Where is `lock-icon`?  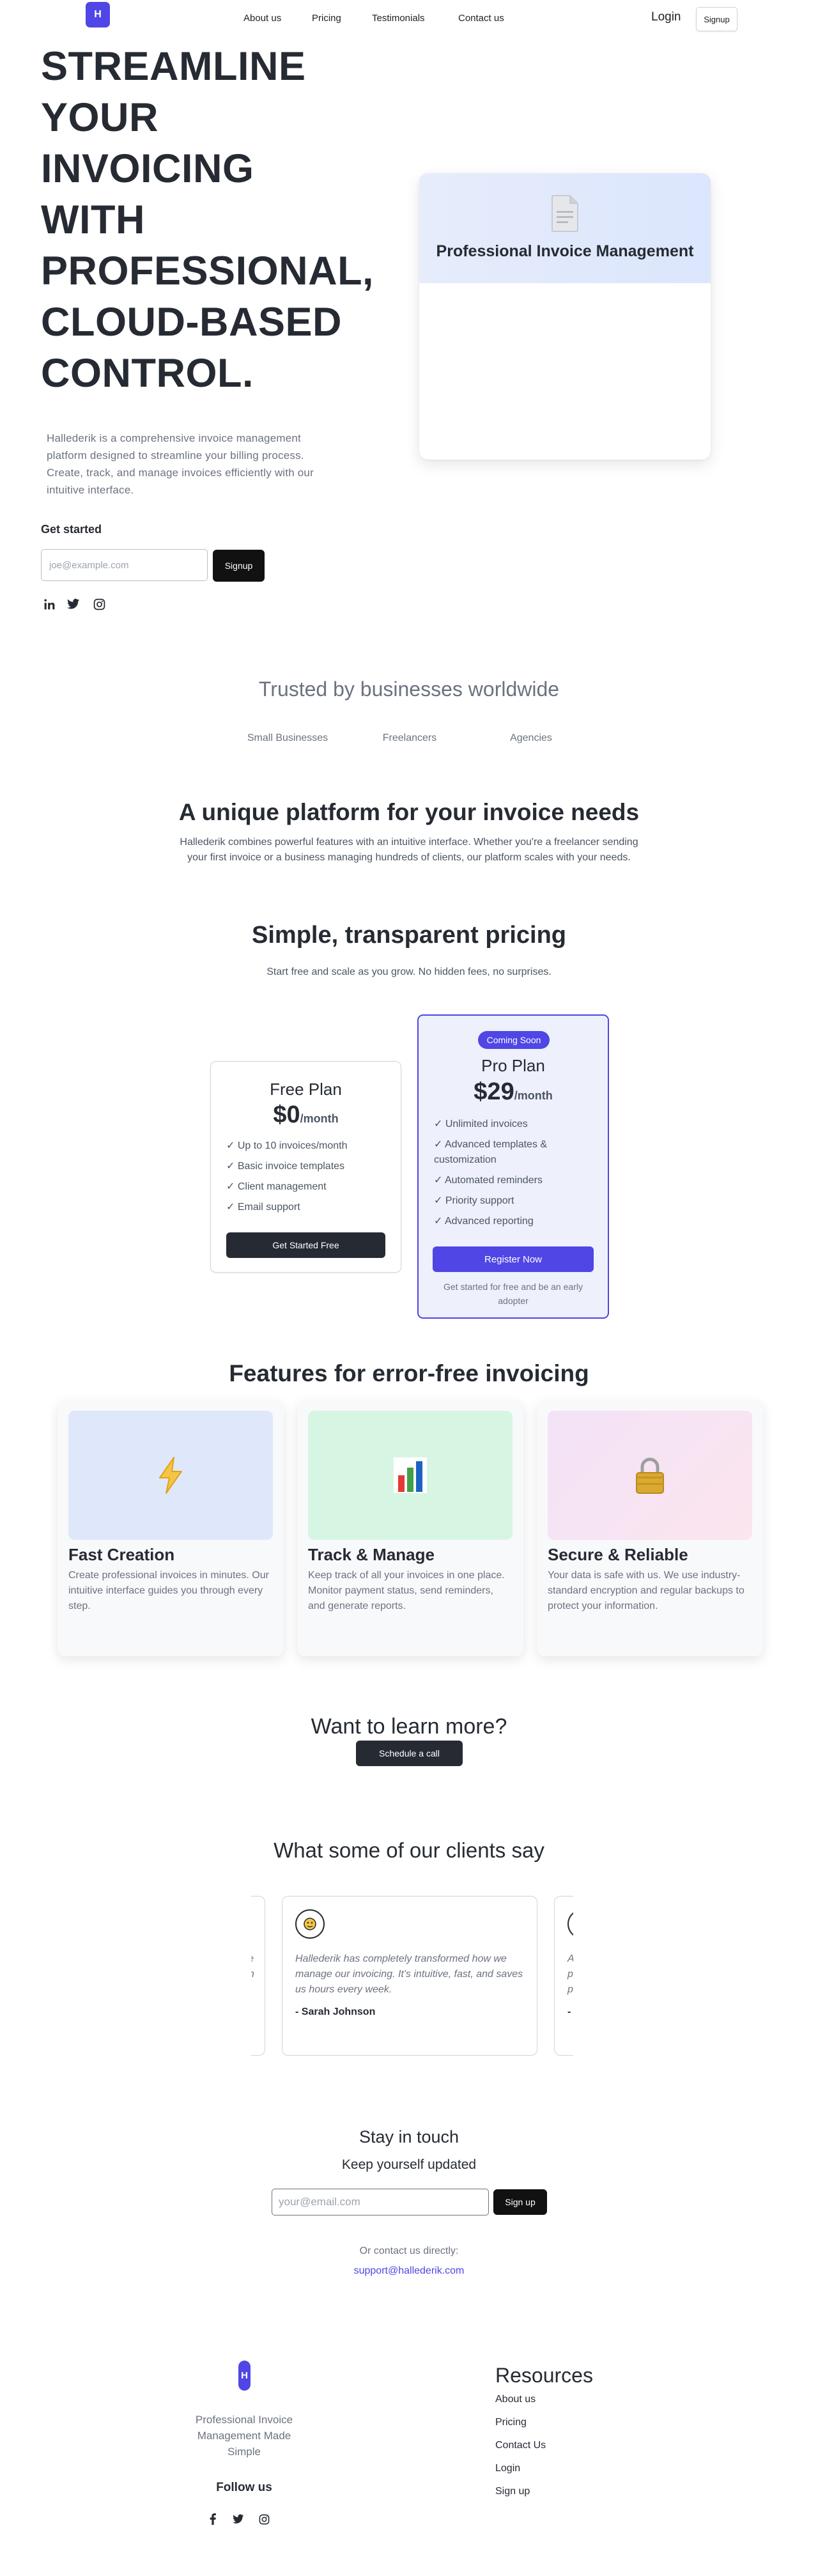
lock-icon is located at coordinates (650, 1475).